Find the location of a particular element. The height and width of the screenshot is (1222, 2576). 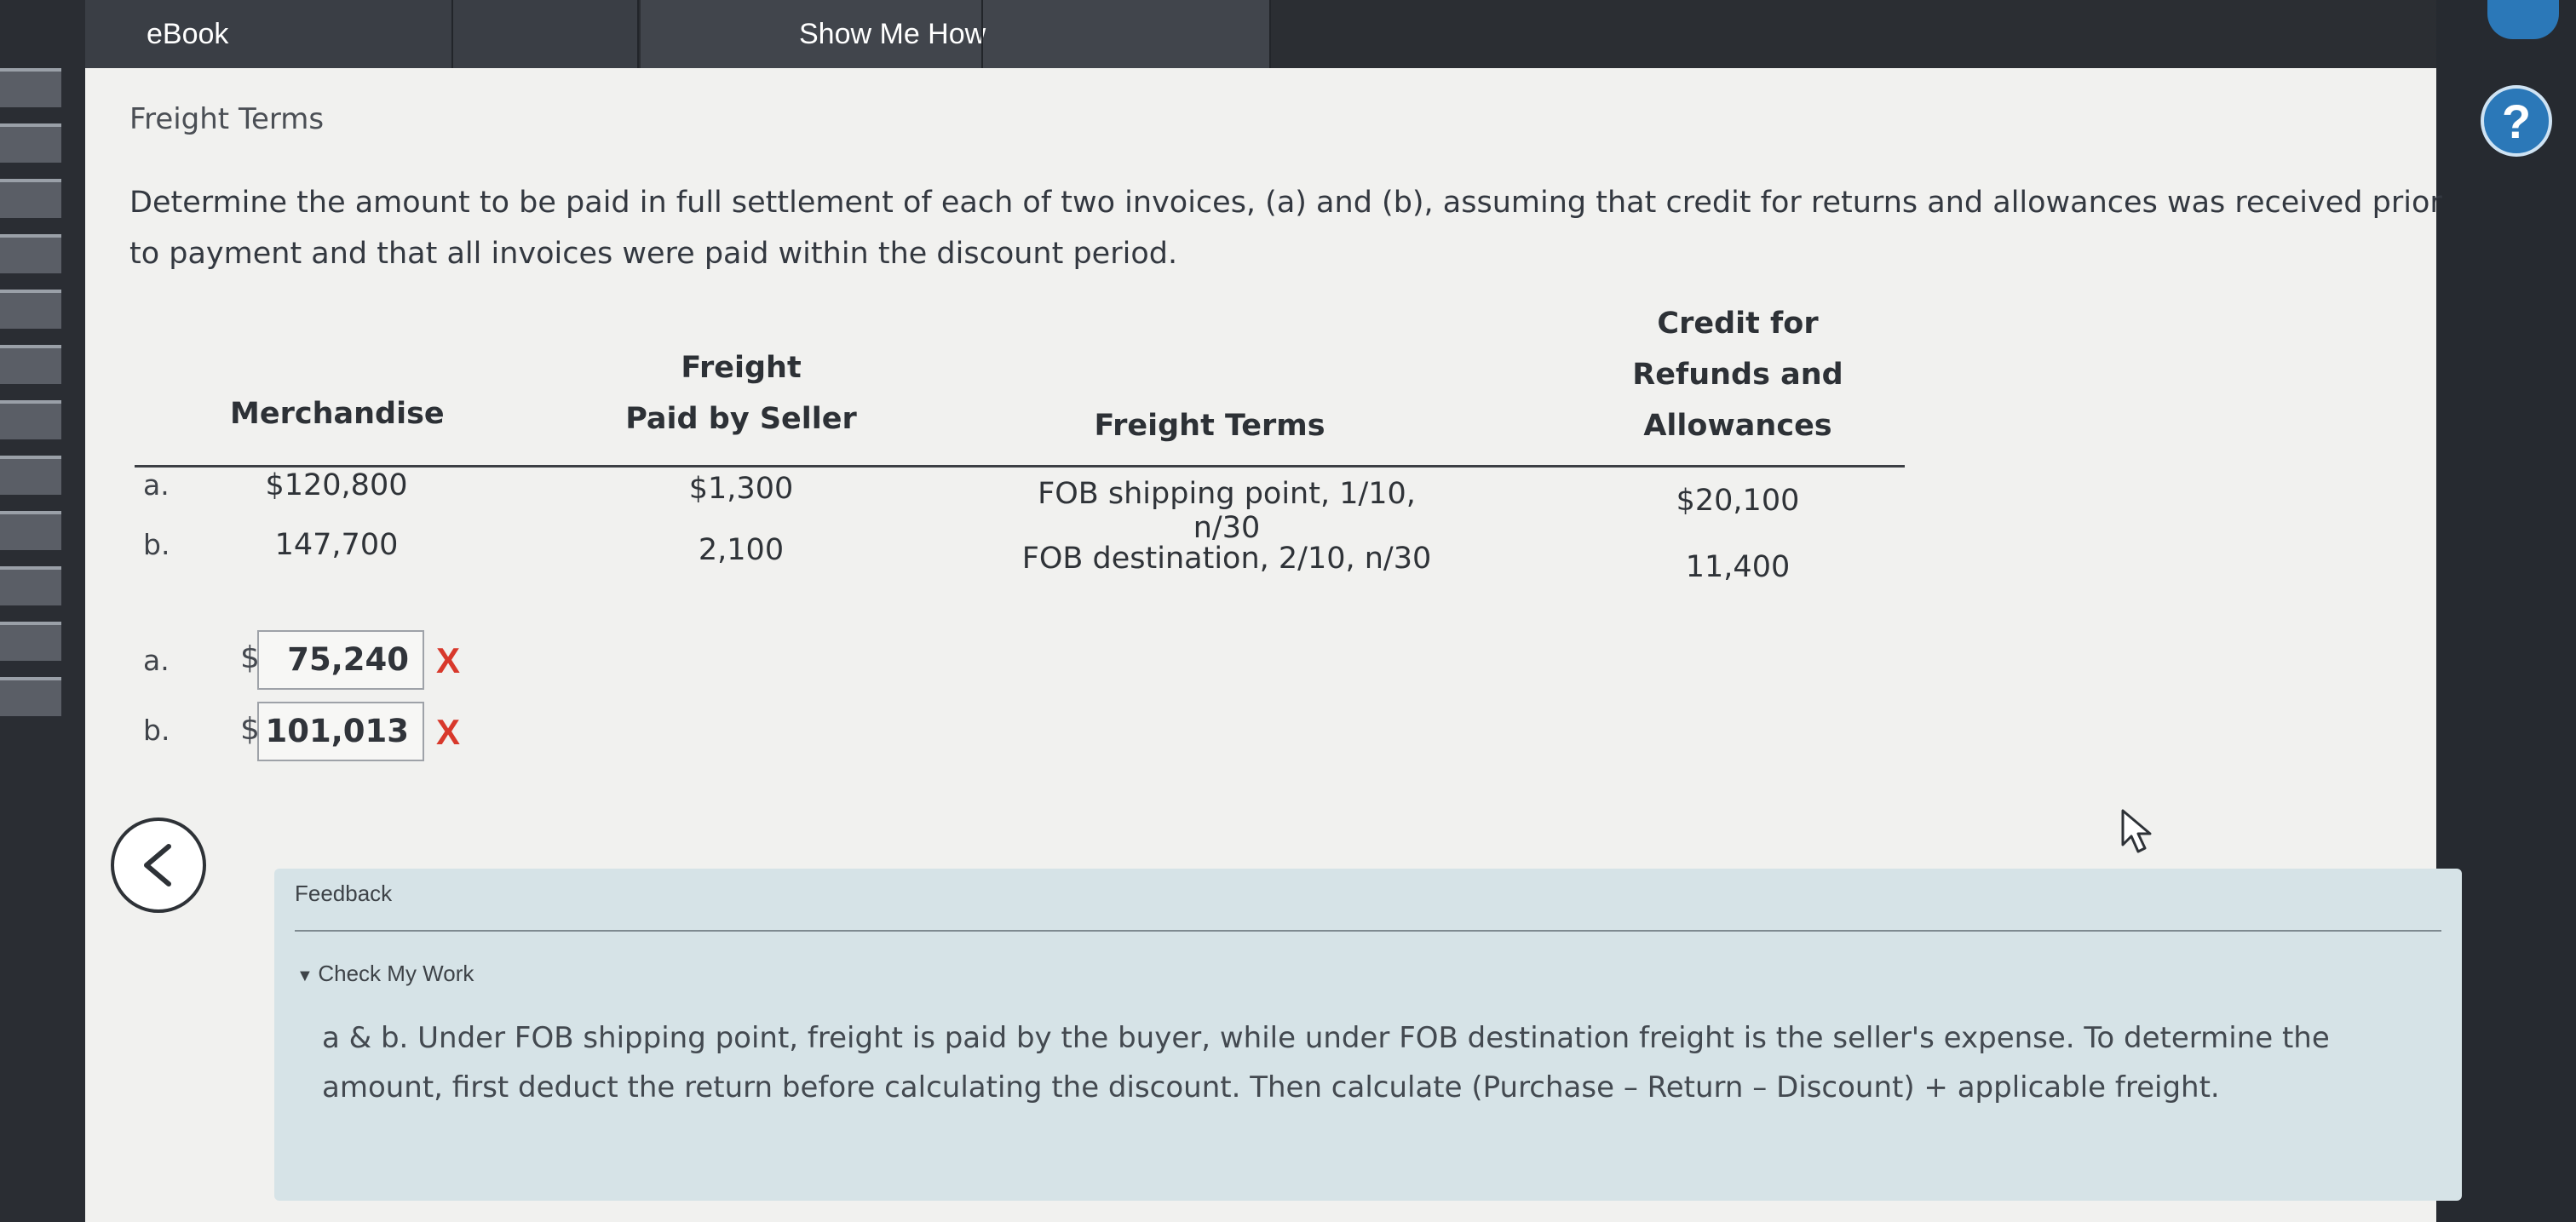

feedback-title: Feedback is located at coordinates (344, 894).